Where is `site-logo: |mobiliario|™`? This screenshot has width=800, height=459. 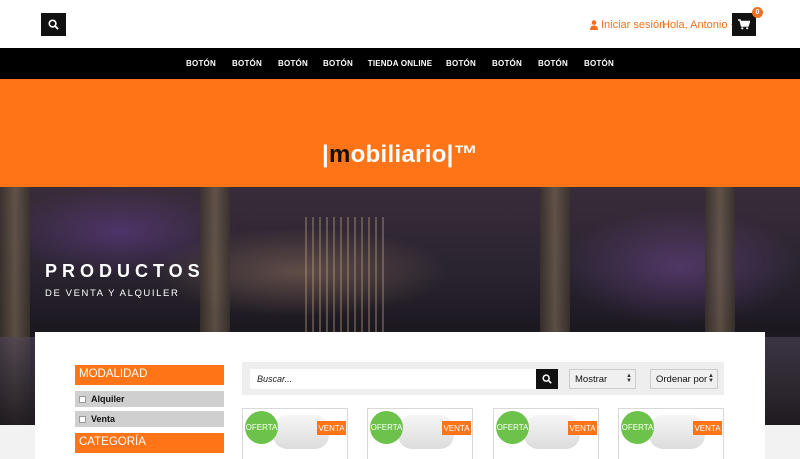 site-logo: |mobiliario|™ is located at coordinates (400, 155).